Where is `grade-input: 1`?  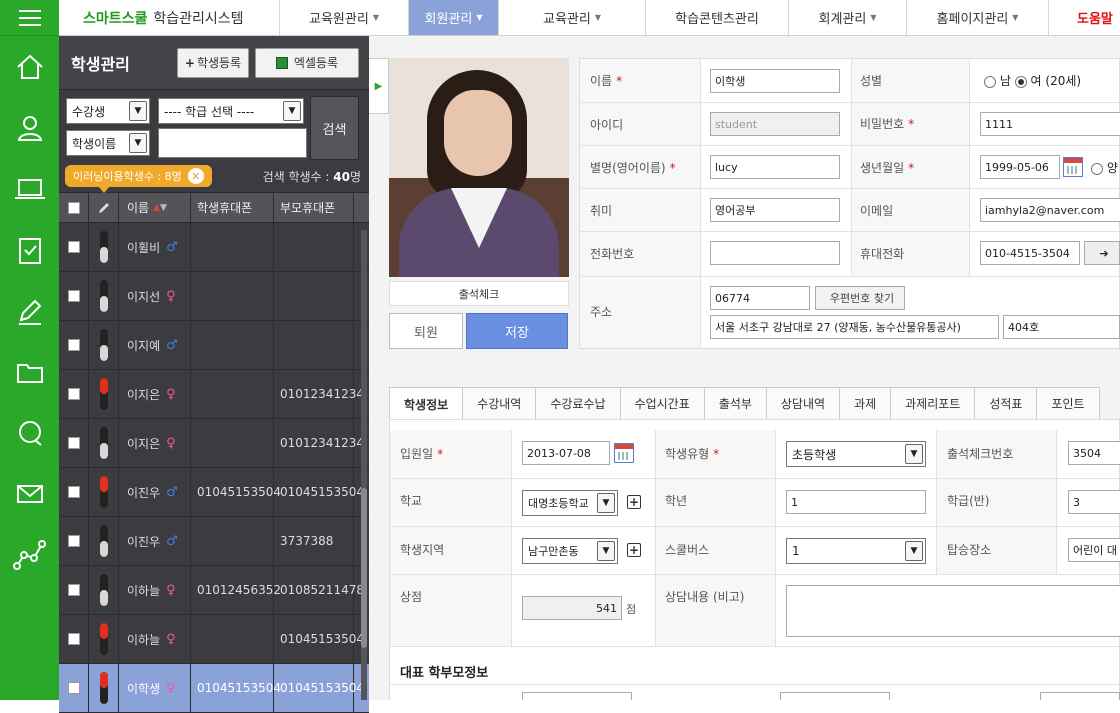
grade-input: 1 is located at coordinates (856, 502).